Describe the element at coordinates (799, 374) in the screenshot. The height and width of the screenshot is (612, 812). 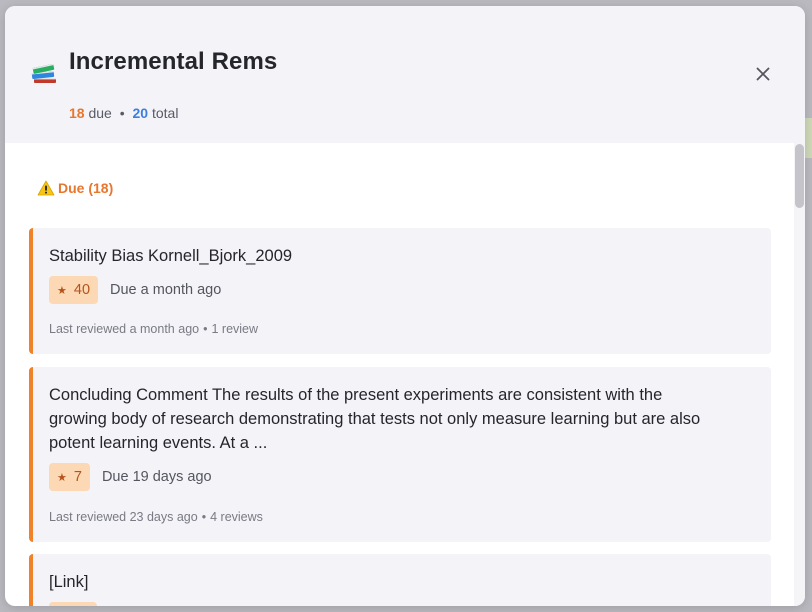
I see `scrollbar-track` at that location.